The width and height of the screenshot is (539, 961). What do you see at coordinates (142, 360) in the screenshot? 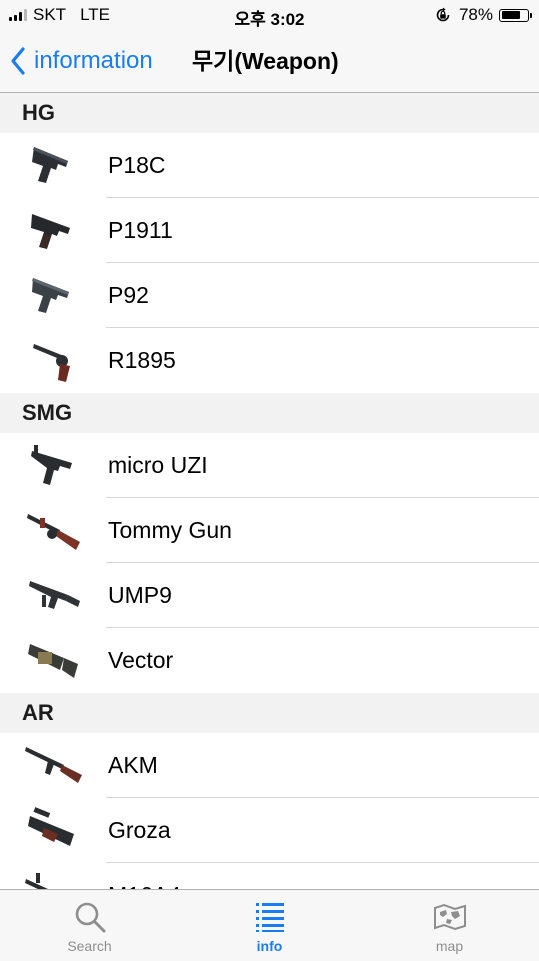
I see `list-item-label: R1895` at bounding box center [142, 360].